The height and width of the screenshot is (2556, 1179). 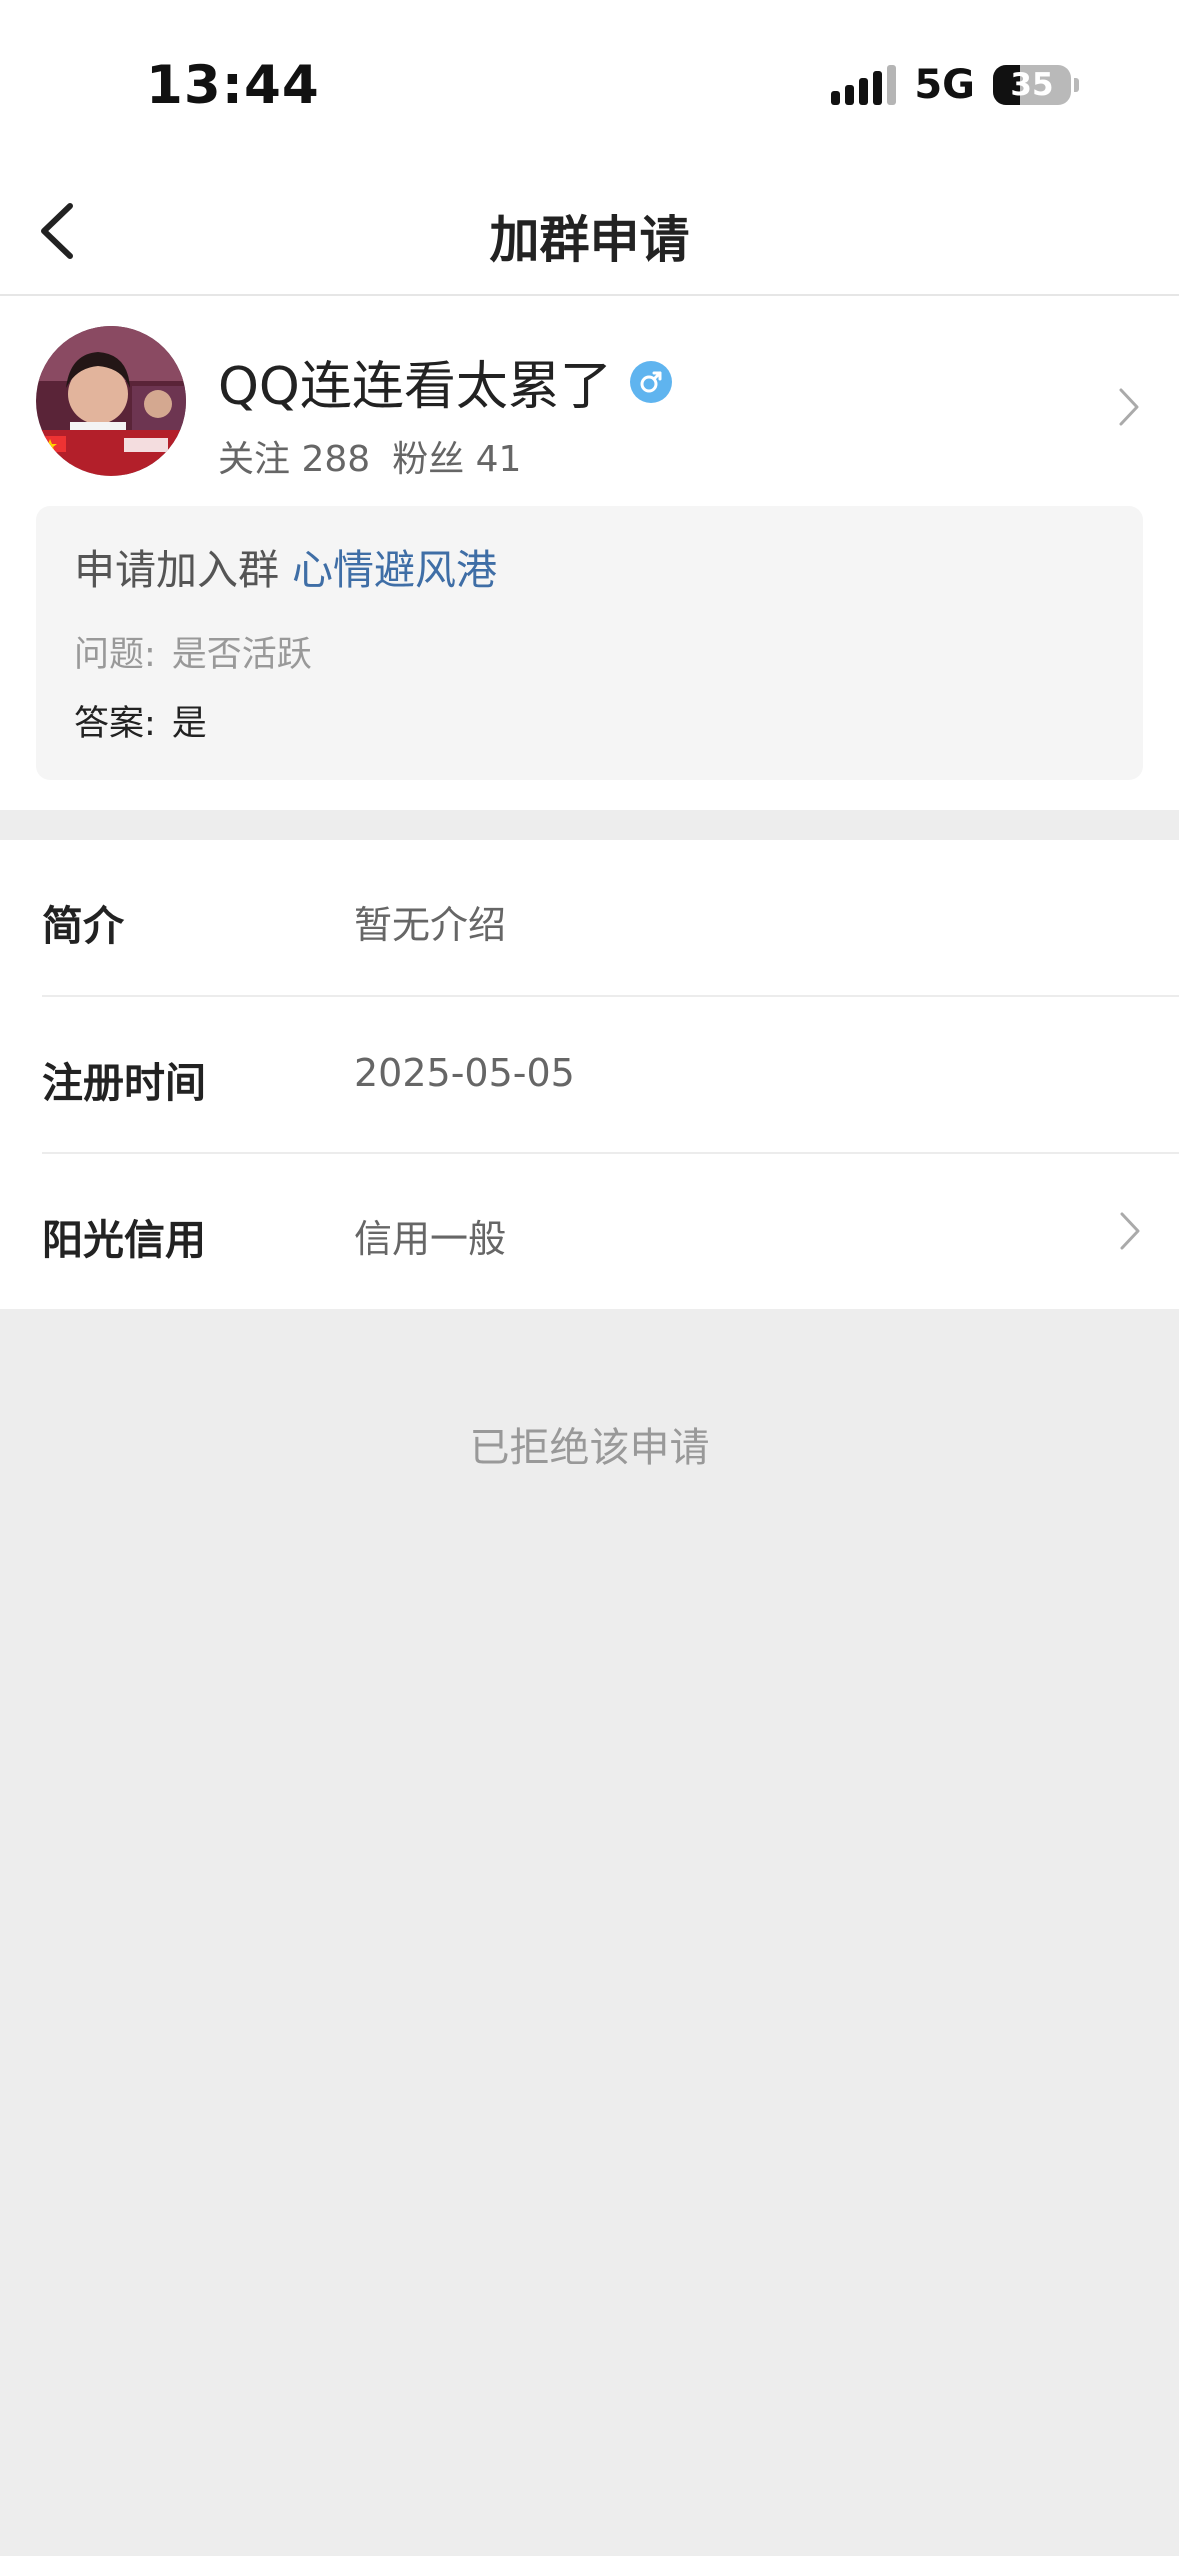 I want to click on navigation-bar: 加群申请, so click(x=589, y=232).